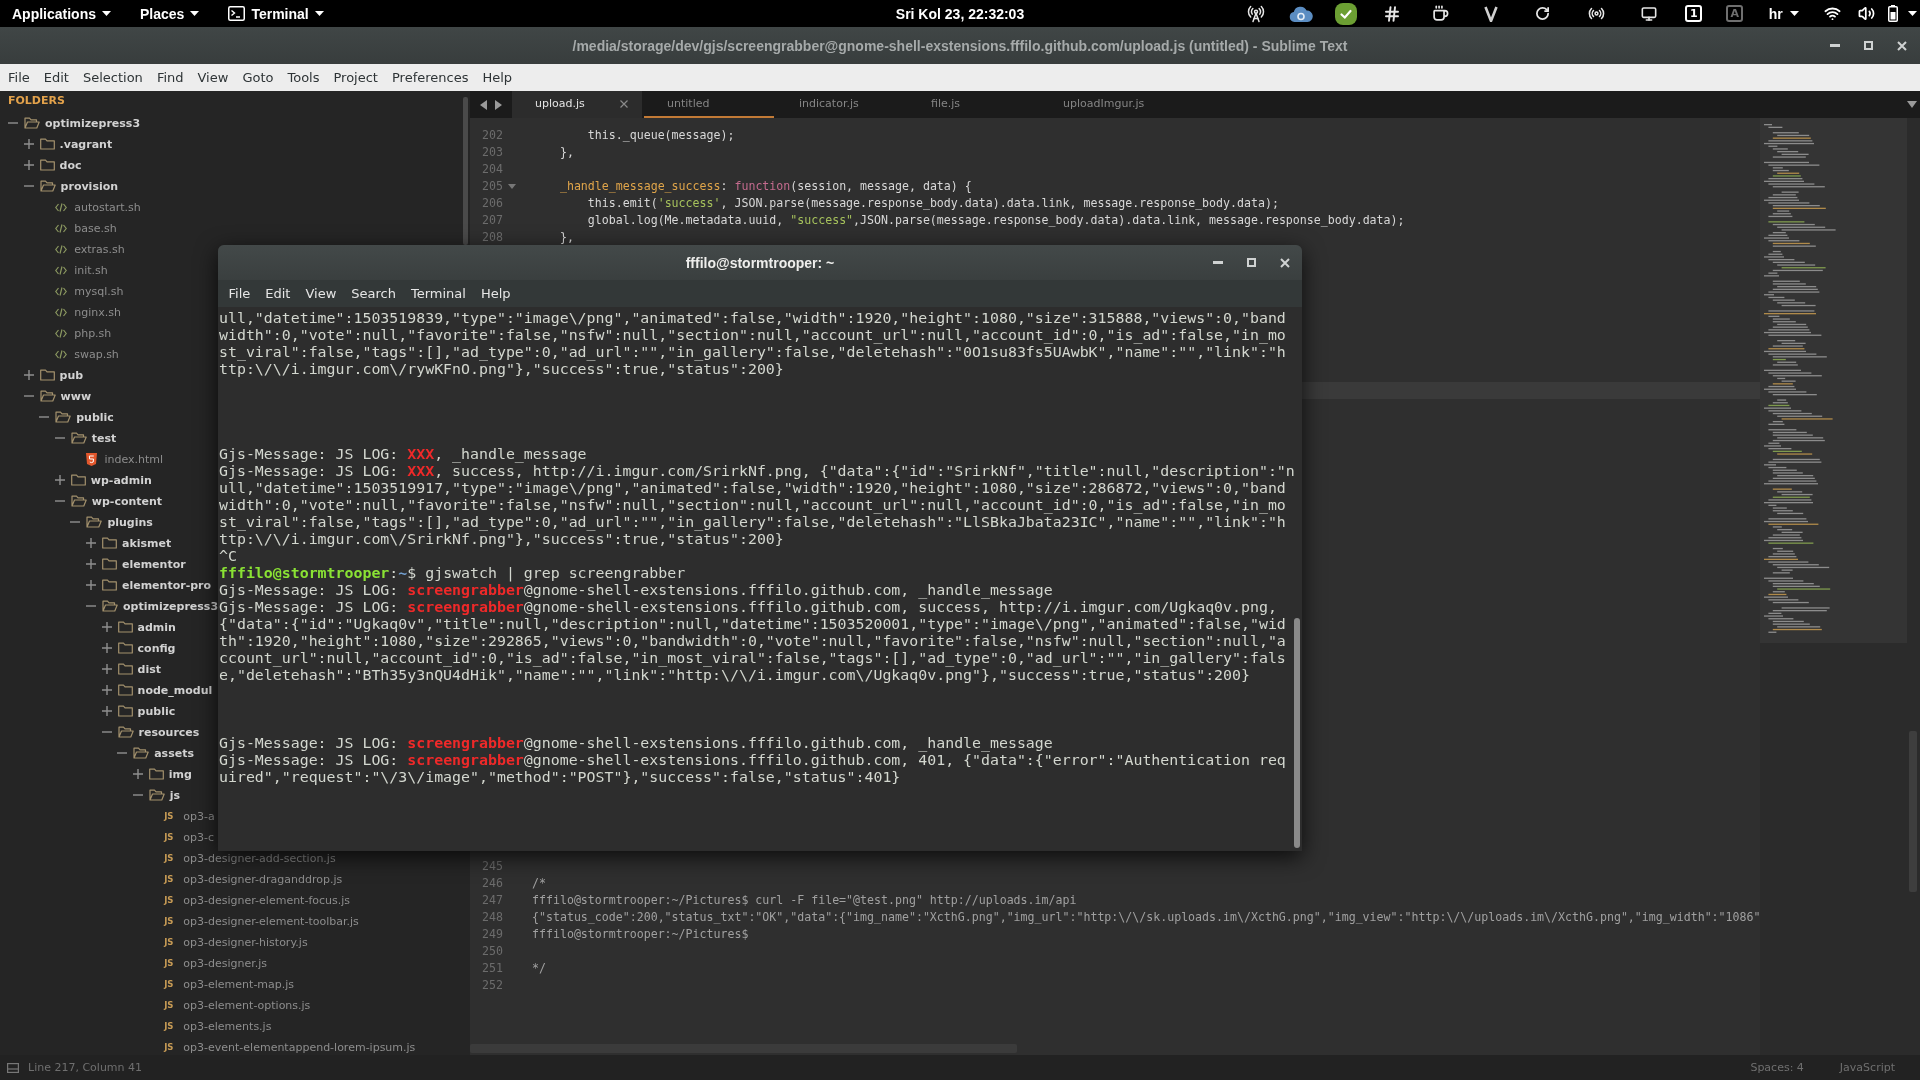  What do you see at coordinates (138, 627) in the screenshot?
I see `folder-item: admin` at bounding box center [138, 627].